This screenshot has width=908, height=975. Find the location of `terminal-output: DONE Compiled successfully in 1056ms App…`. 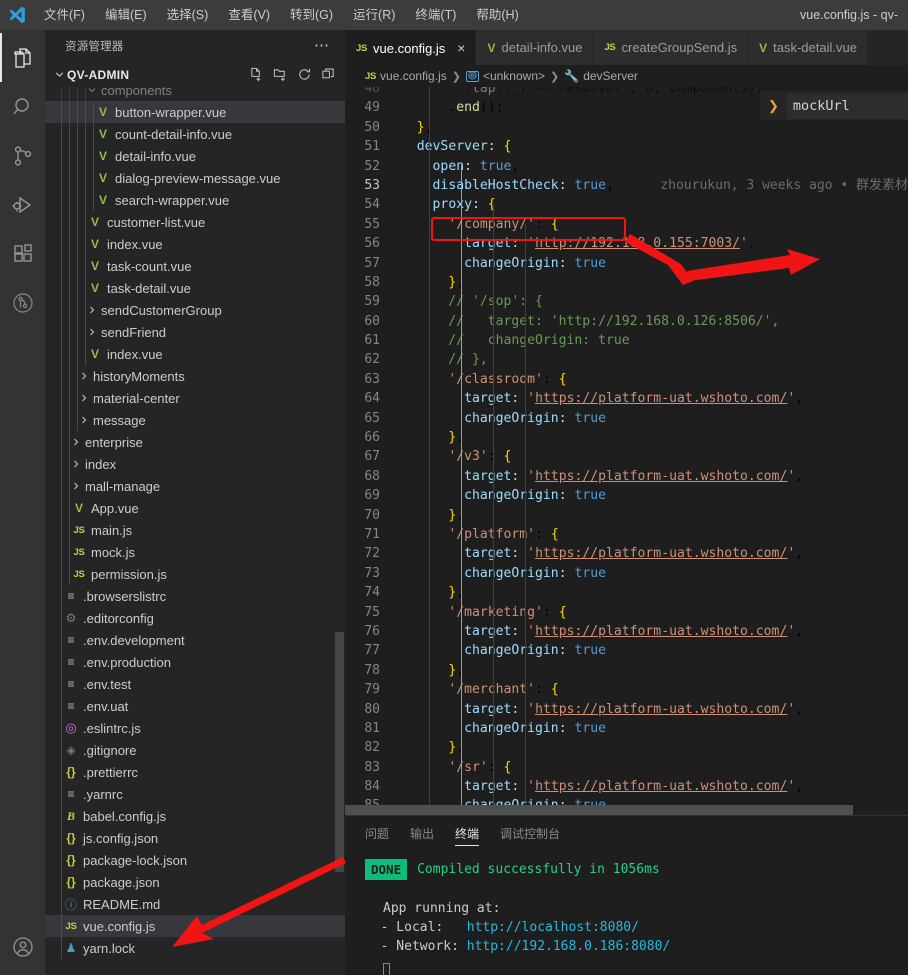

terminal-output: DONE Compiled successfully in 1056ms App… is located at coordinates (626, 913).